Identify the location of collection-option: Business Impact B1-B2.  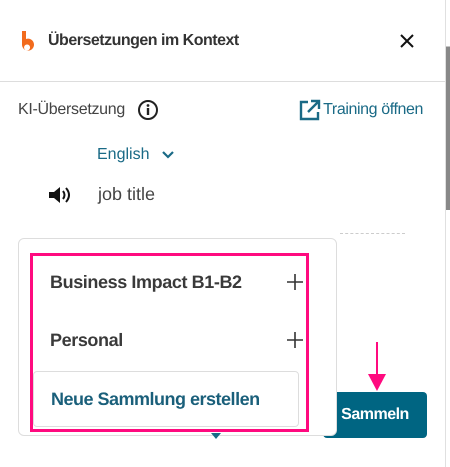
(172, 282).